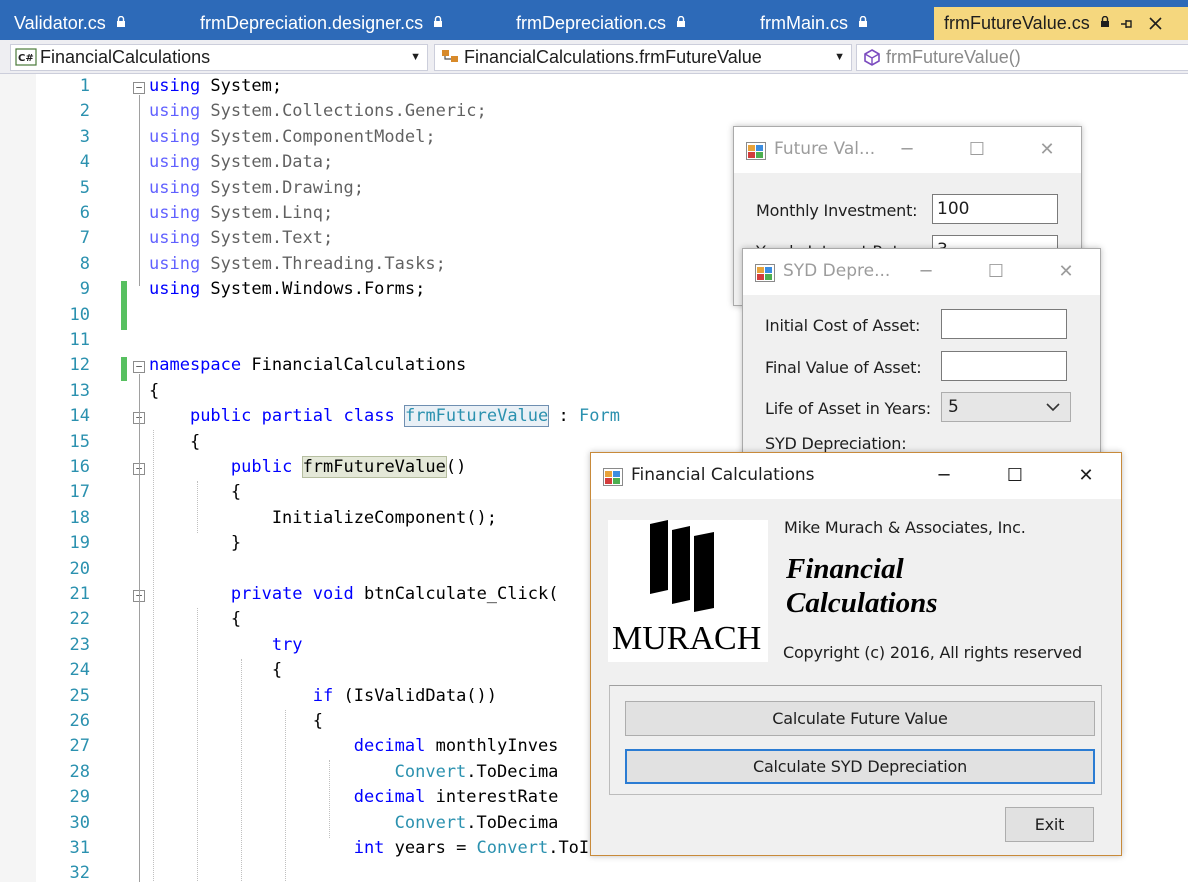 The image size is (1188, 882). I want to click on code-line: using System.Drawing;, so click(256, 188).